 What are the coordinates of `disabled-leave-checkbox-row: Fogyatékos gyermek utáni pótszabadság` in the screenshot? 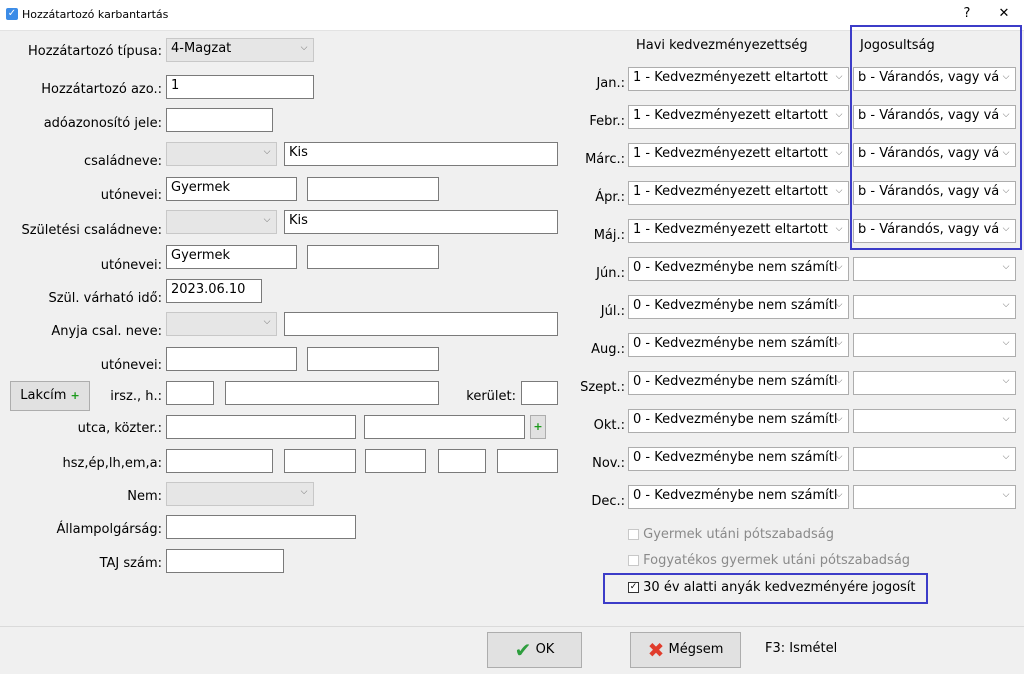 It's located at (769, 560).